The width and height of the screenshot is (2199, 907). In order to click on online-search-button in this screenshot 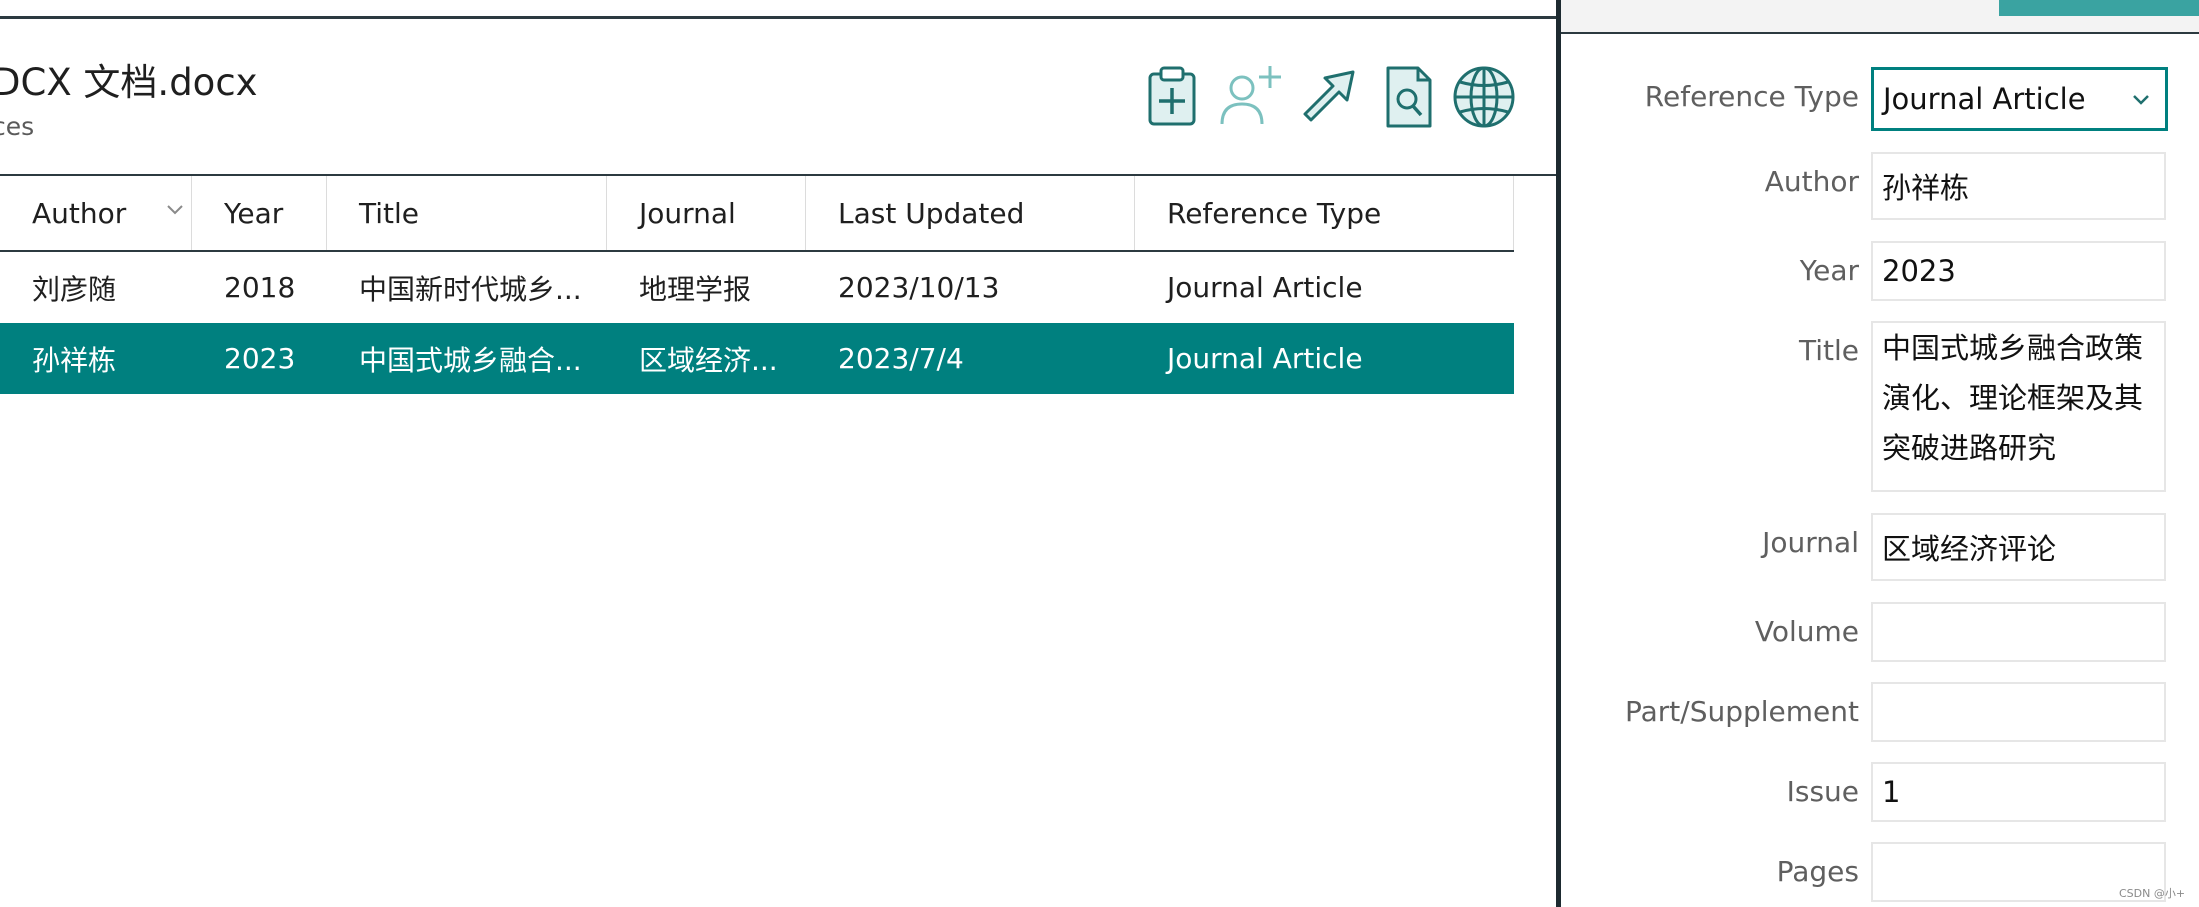, I will do `click(1484, 97)`.